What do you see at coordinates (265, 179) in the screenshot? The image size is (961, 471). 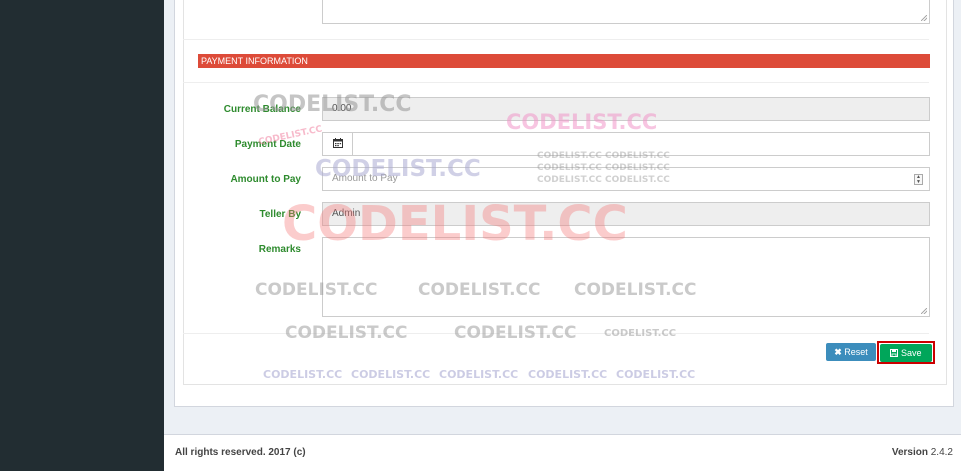 I see `amount-to-pay-label: Amount to Pay` at bounding box center [265, 179].